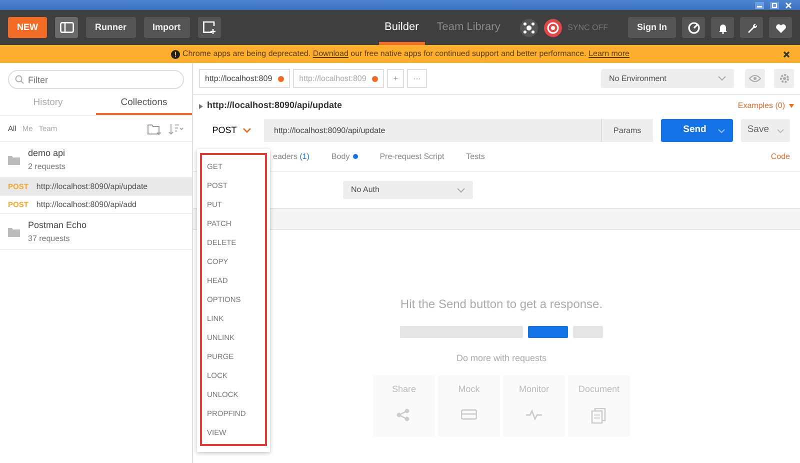 This screenshot has width=800, height=463. Describe the element at coordinates (92, 186) in the screenshot. I see `request-url: http://localhost:8090/api/update` at that location.